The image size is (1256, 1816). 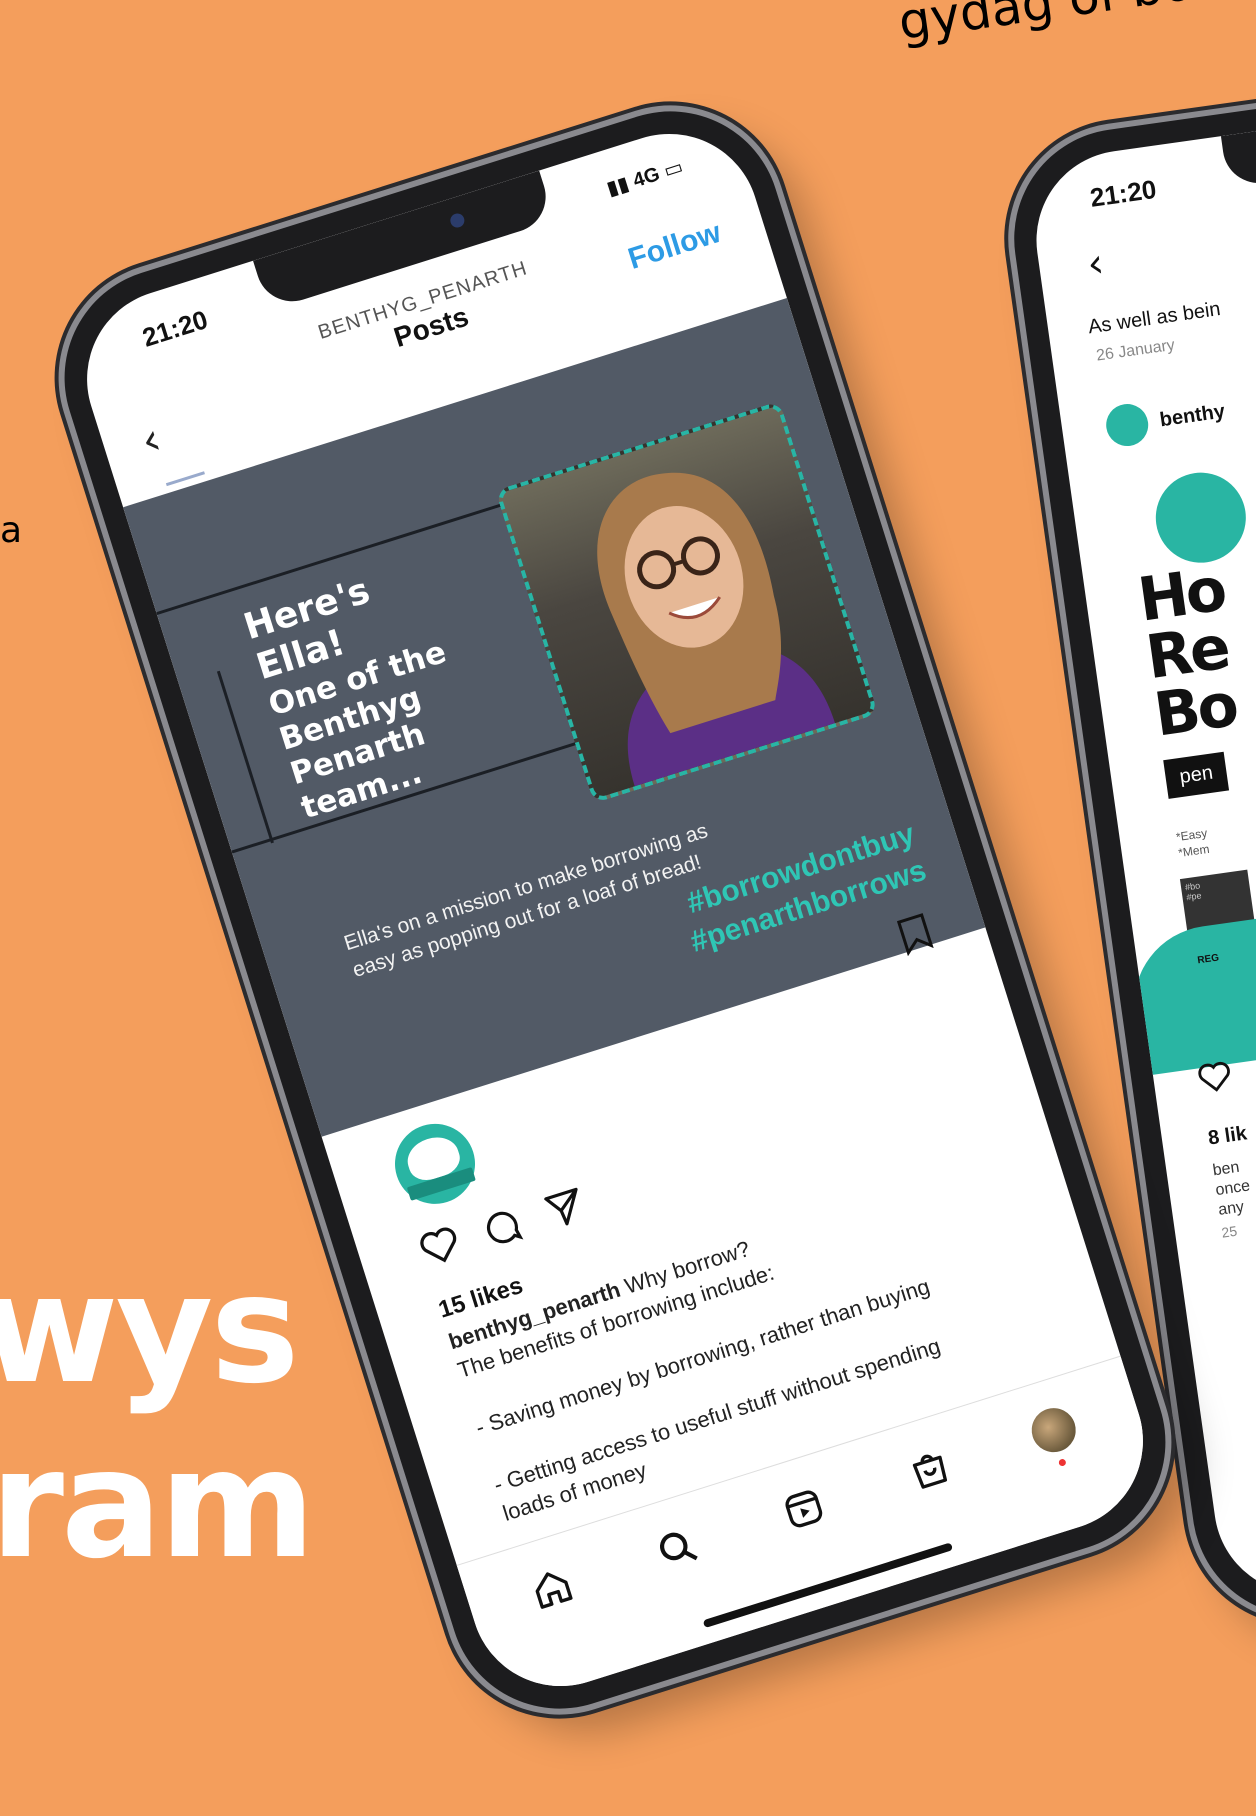 I want to click on post-hashtags: #borrowdontbuy #penarthborrows, so click(x=802, y=888).